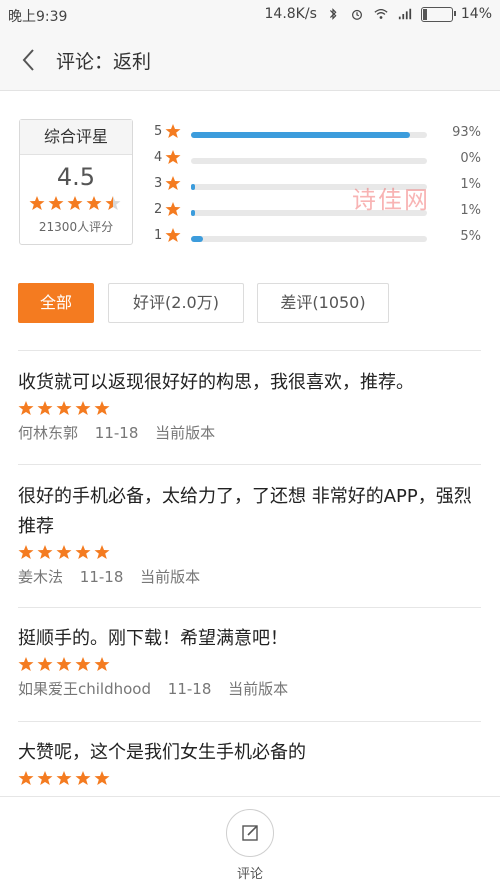 This screenshot has height=890, width=500. I want to click on rating-distribution-row: 5 93%, so click(319, 134).